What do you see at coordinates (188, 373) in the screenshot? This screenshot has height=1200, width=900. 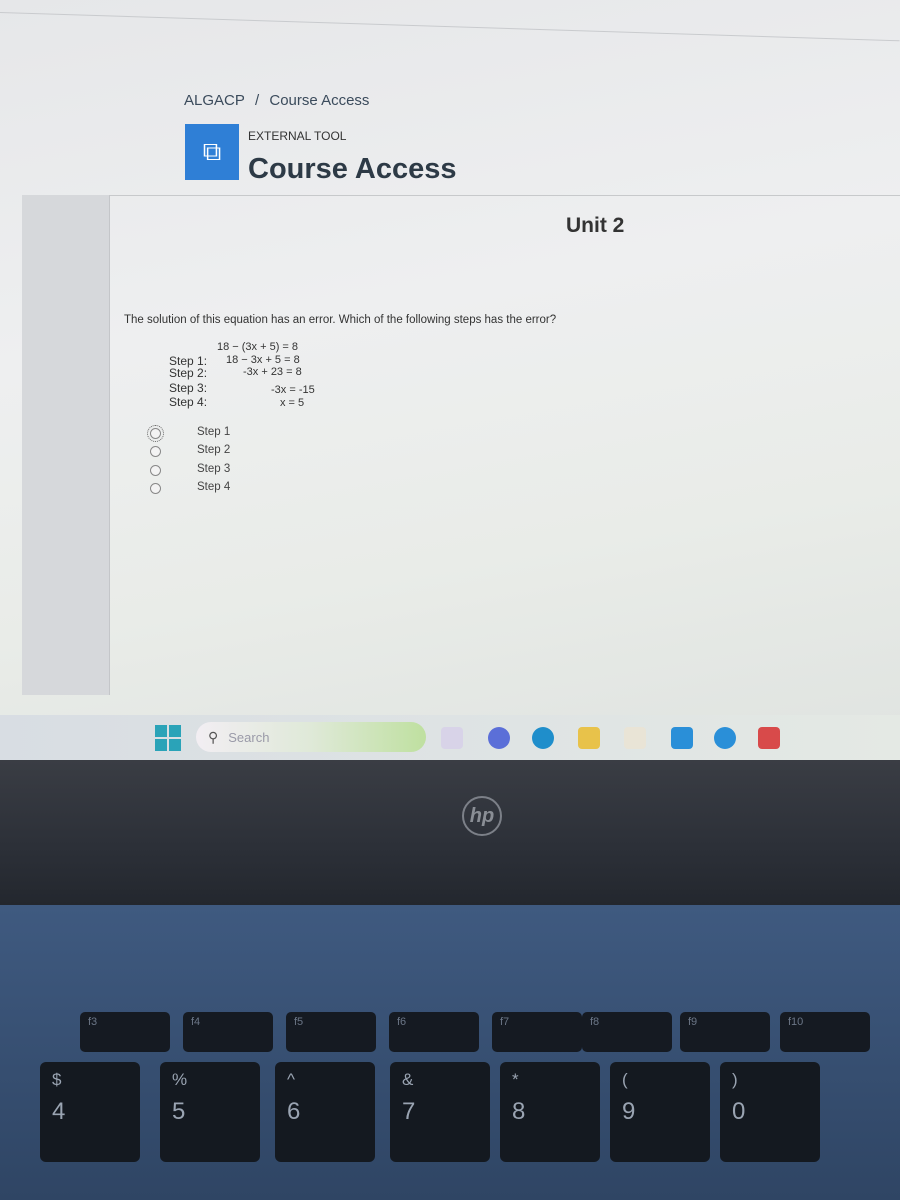 I see `step-label: Step 2:` at bounding box center [188, 373].